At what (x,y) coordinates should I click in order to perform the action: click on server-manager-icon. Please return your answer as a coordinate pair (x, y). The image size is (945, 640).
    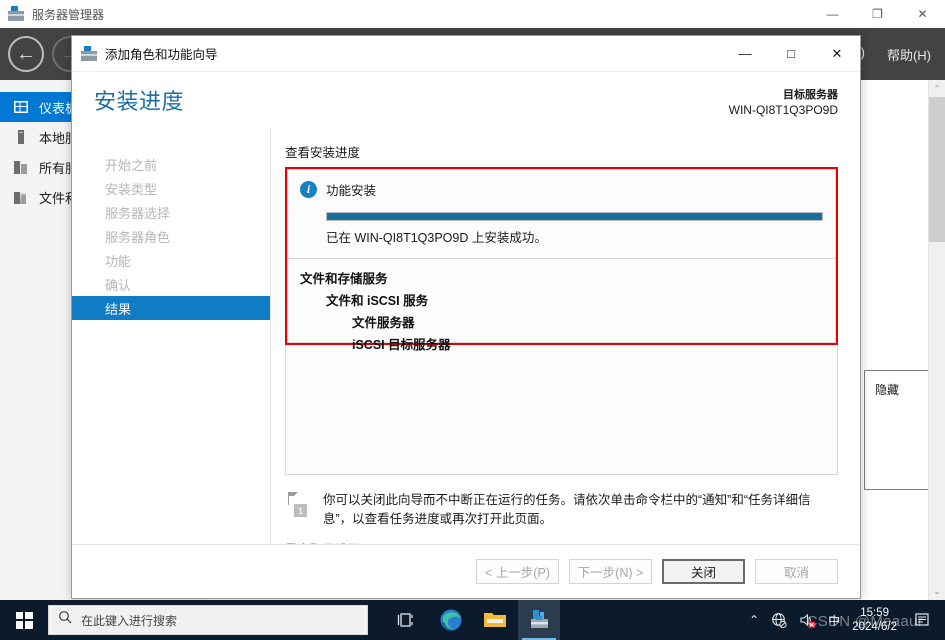
    Looking at the image, I should click on (539, 620).